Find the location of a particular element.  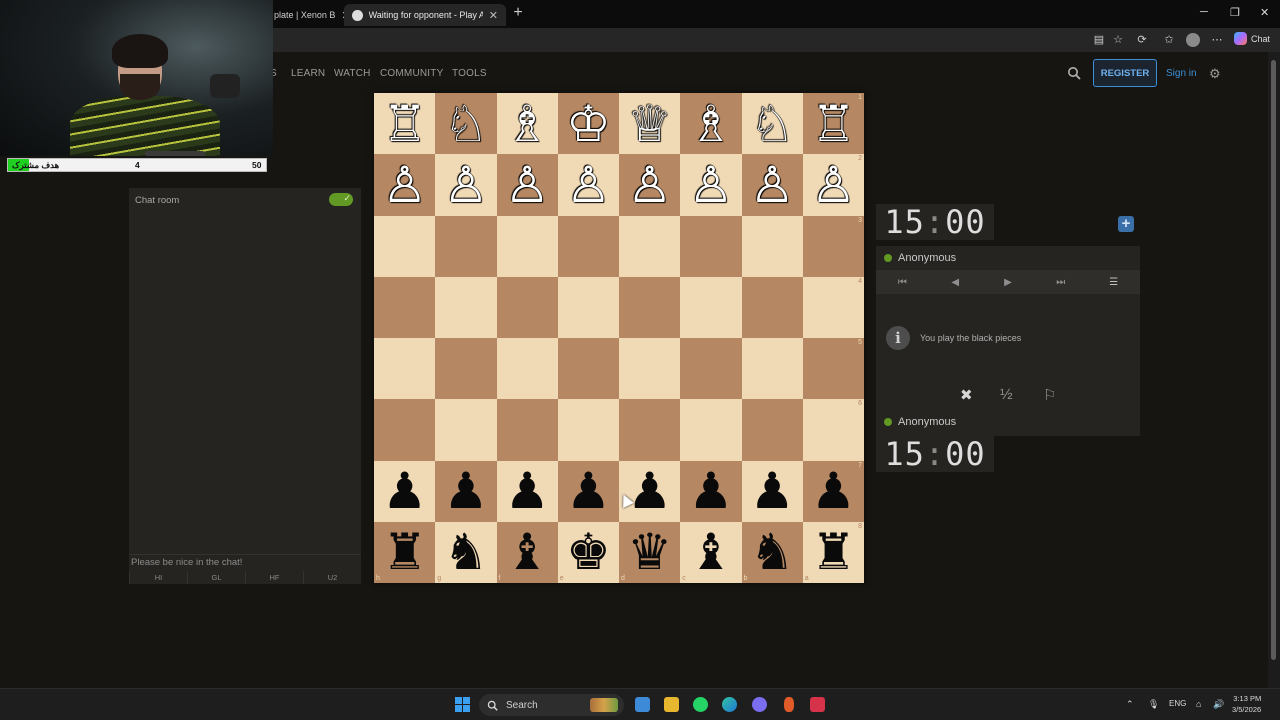

board-square: ♕ is located at coordinates (650, 124).